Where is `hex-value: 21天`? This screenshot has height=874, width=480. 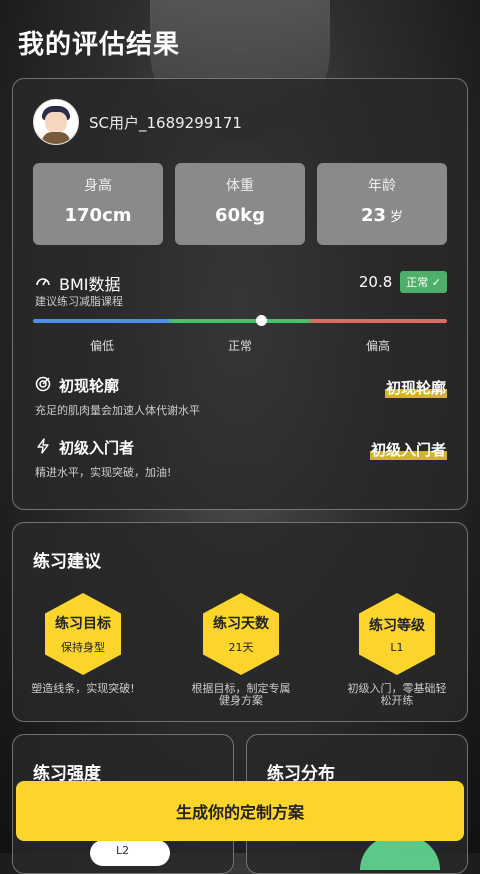 hex-value: 21天 is located at coordinates (241, 647).